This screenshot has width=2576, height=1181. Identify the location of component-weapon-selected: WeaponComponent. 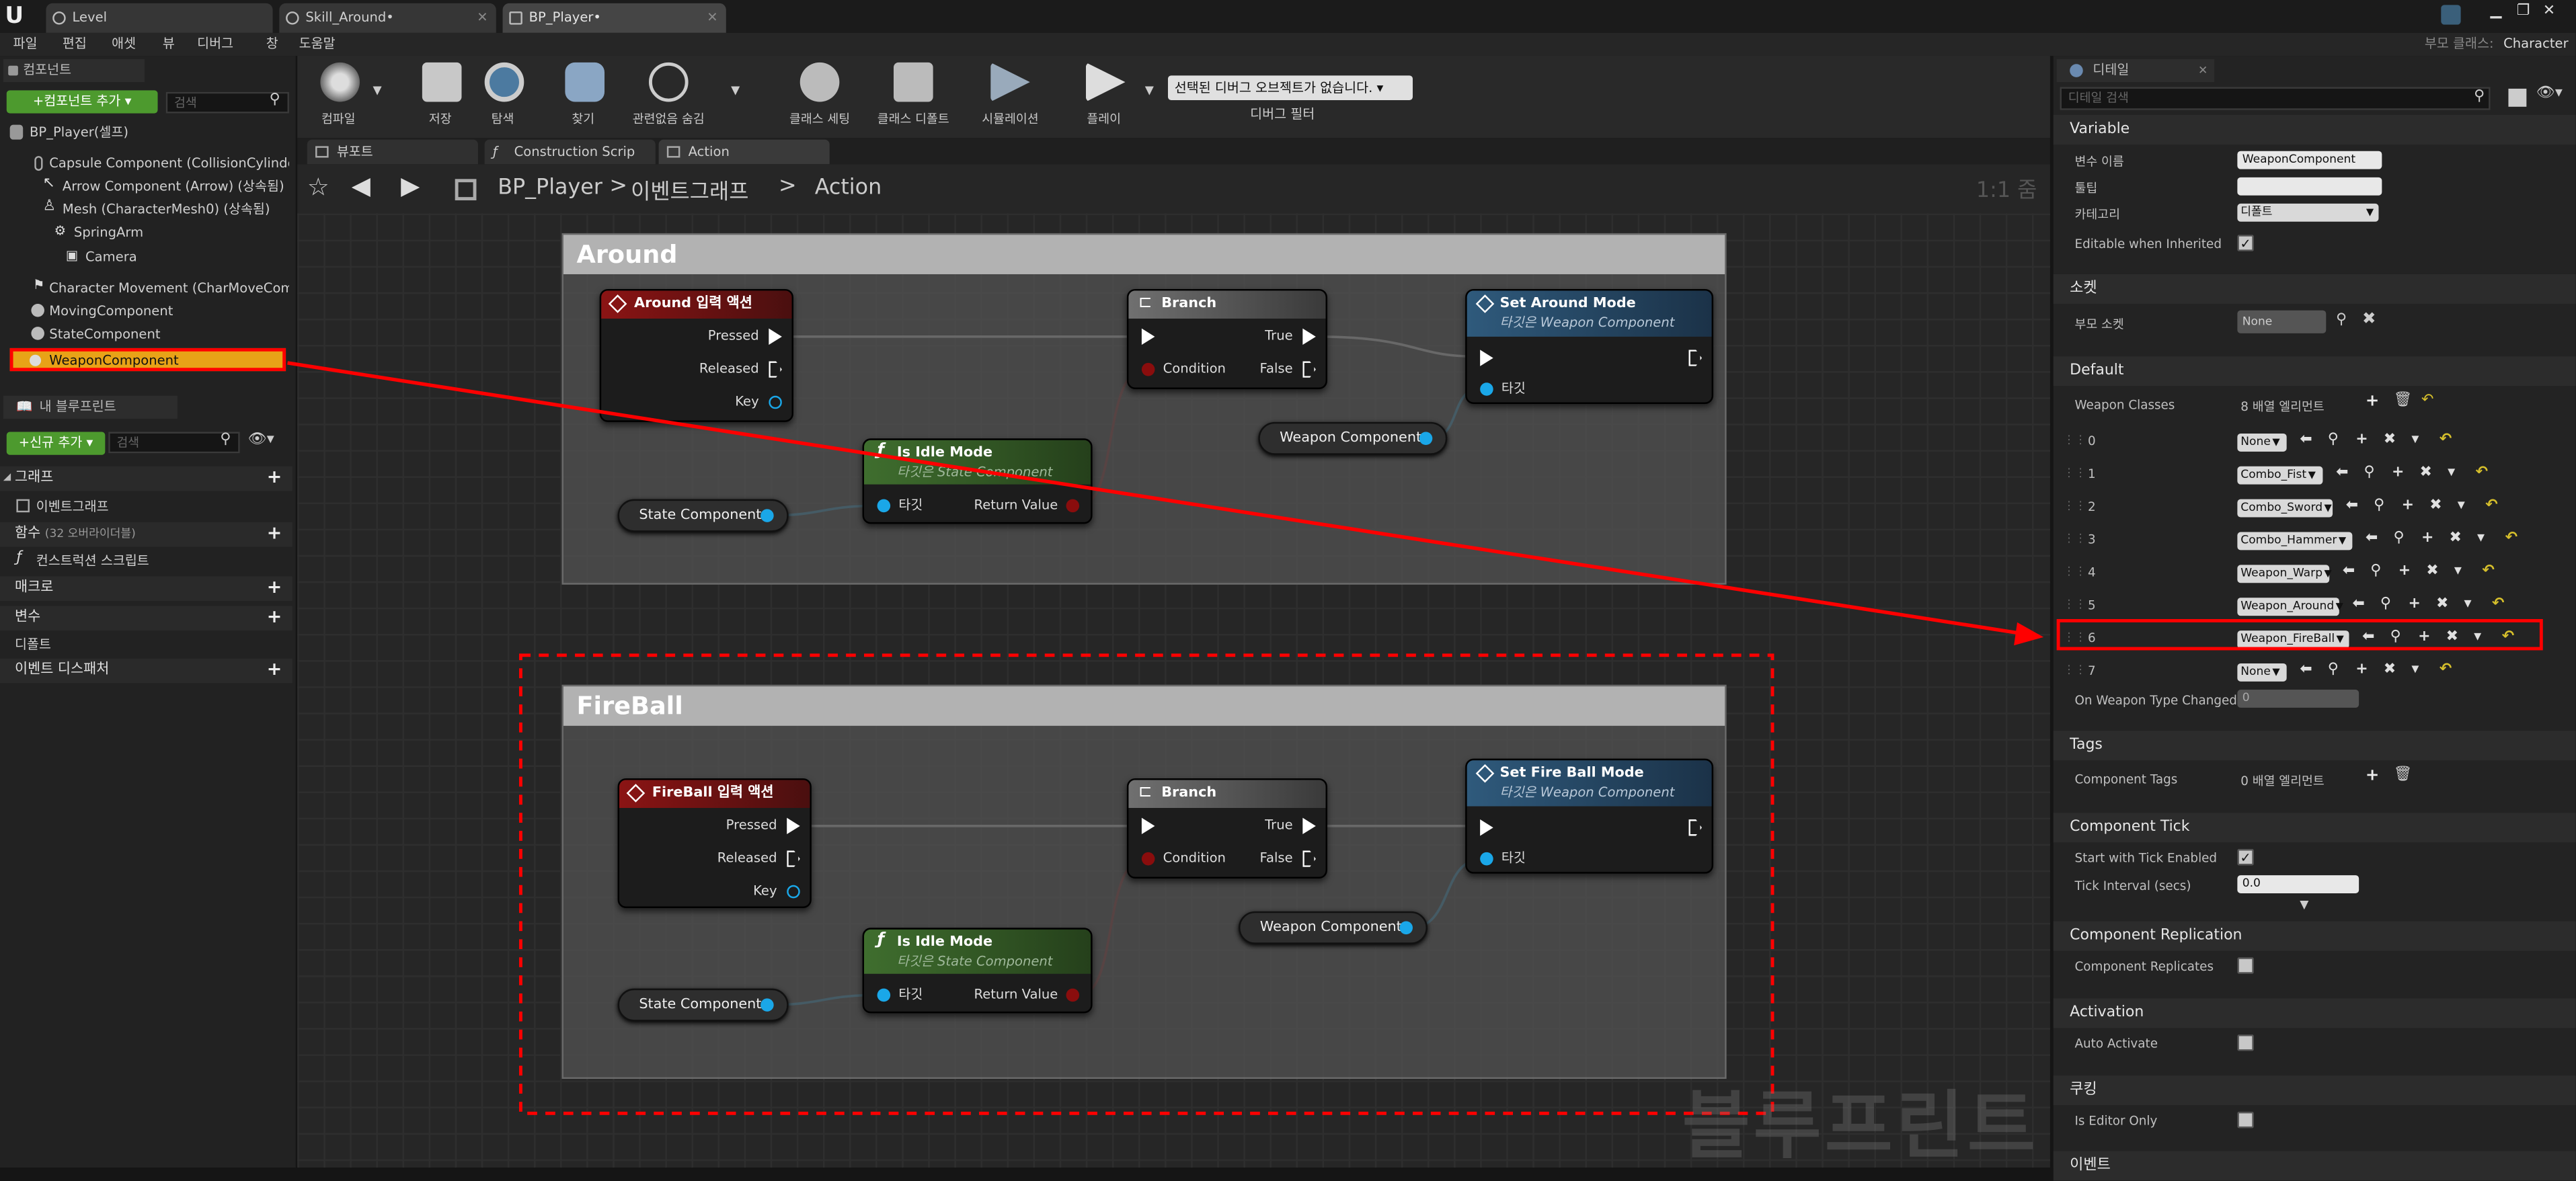
(148, 360).